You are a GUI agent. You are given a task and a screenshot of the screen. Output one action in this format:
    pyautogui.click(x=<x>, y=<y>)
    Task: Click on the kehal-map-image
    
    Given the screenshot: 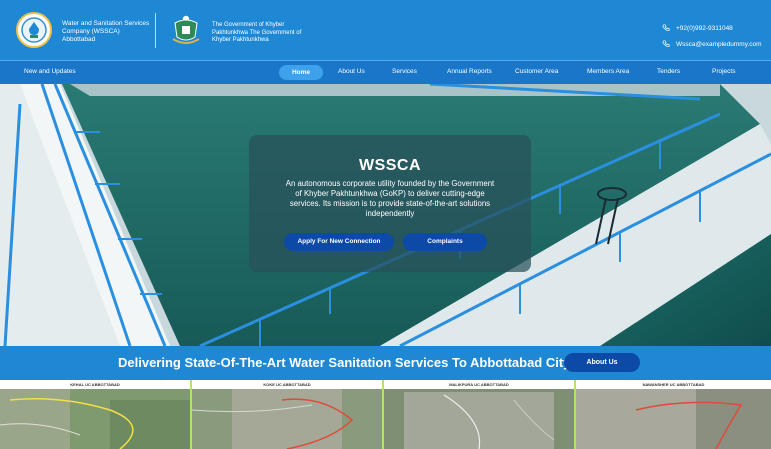 What is the action you would take?
    pyautogui.click(x=95, y=414)
    